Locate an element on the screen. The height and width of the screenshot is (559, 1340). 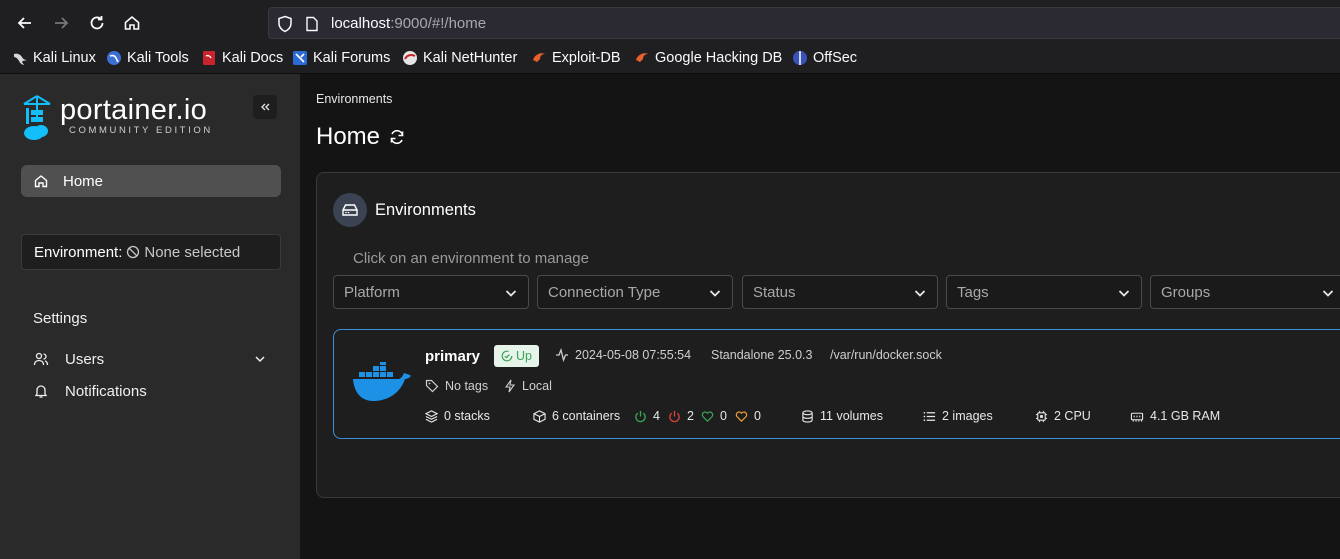
environment-tags: No tags is located at coordinates (456, 386).